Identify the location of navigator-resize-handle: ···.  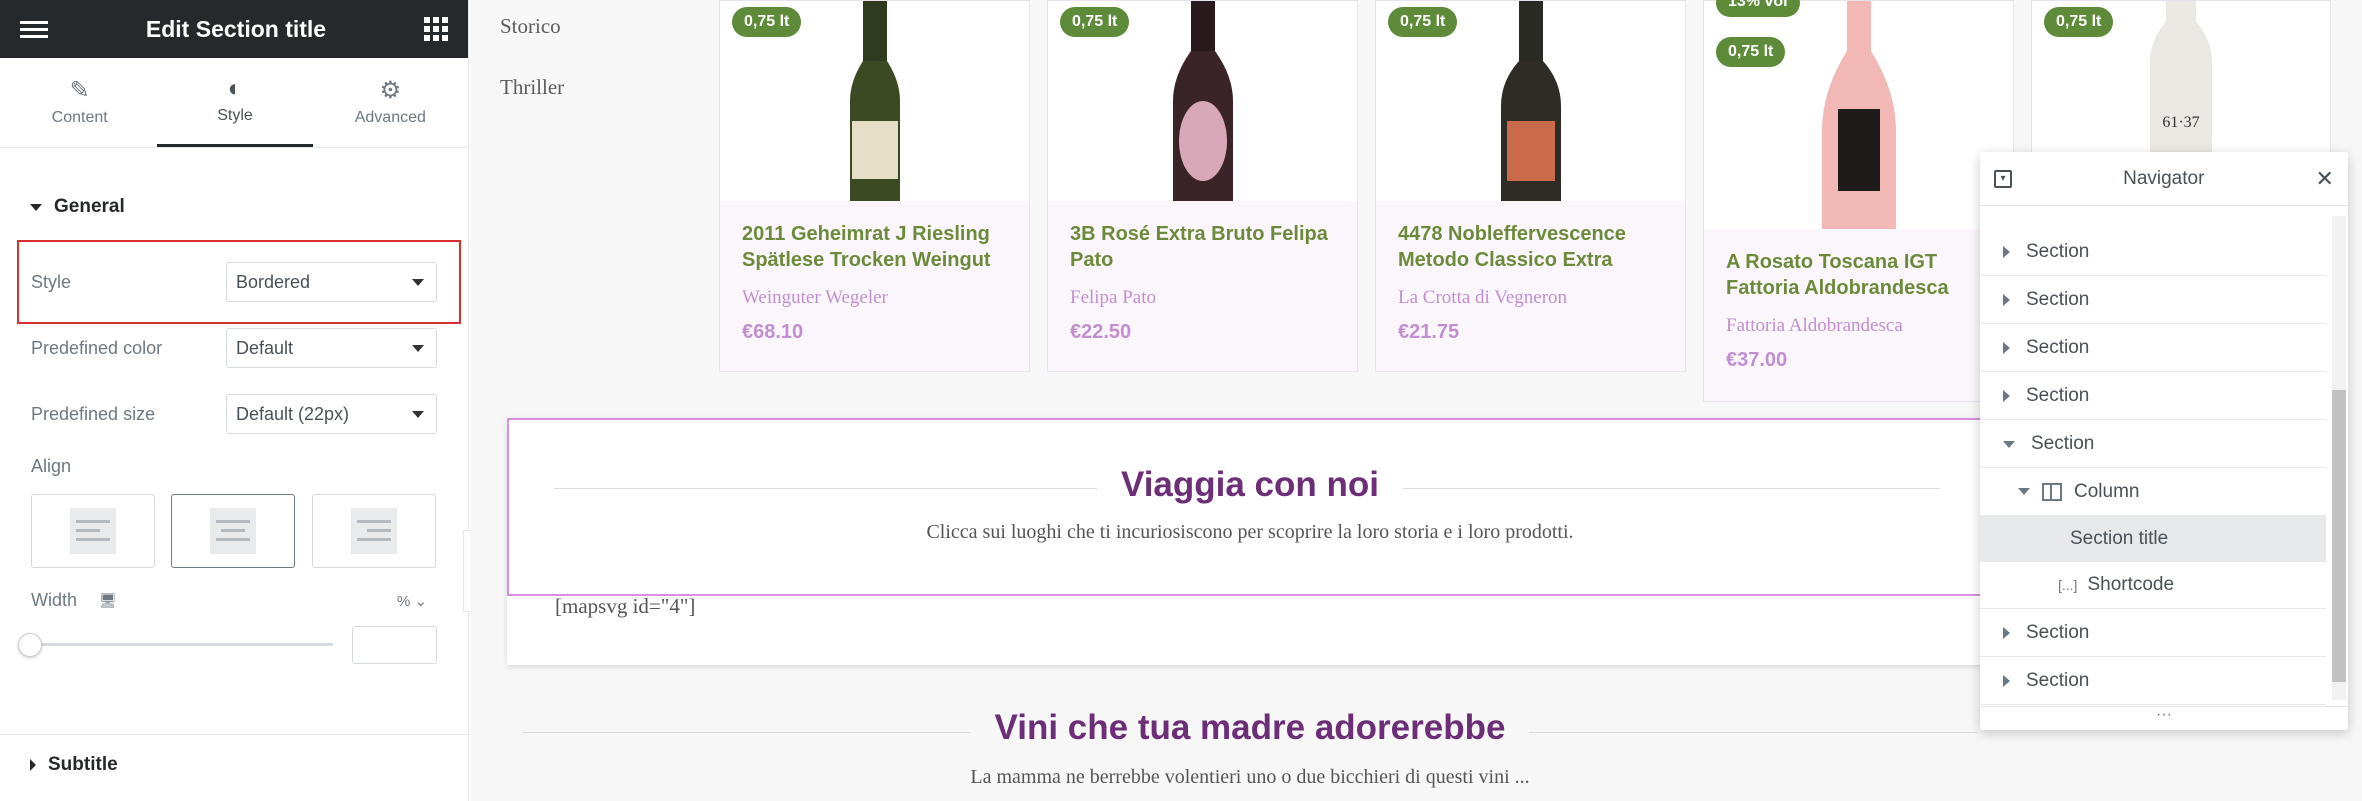
(2164, 718).